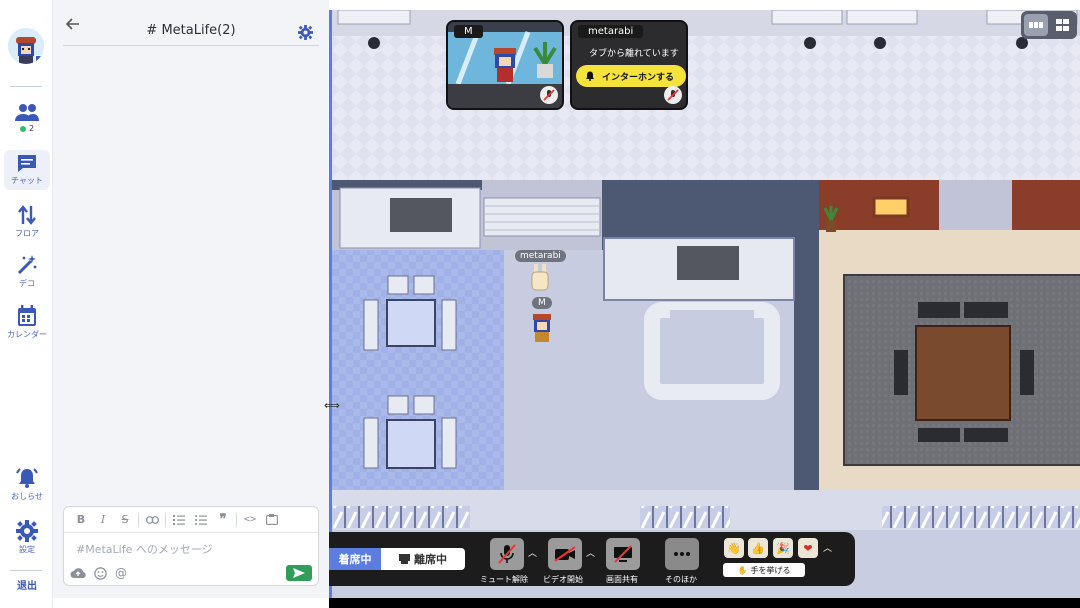  I want to click on raise-hand-button: ✋ 手を挙げる, so click(764, 570).